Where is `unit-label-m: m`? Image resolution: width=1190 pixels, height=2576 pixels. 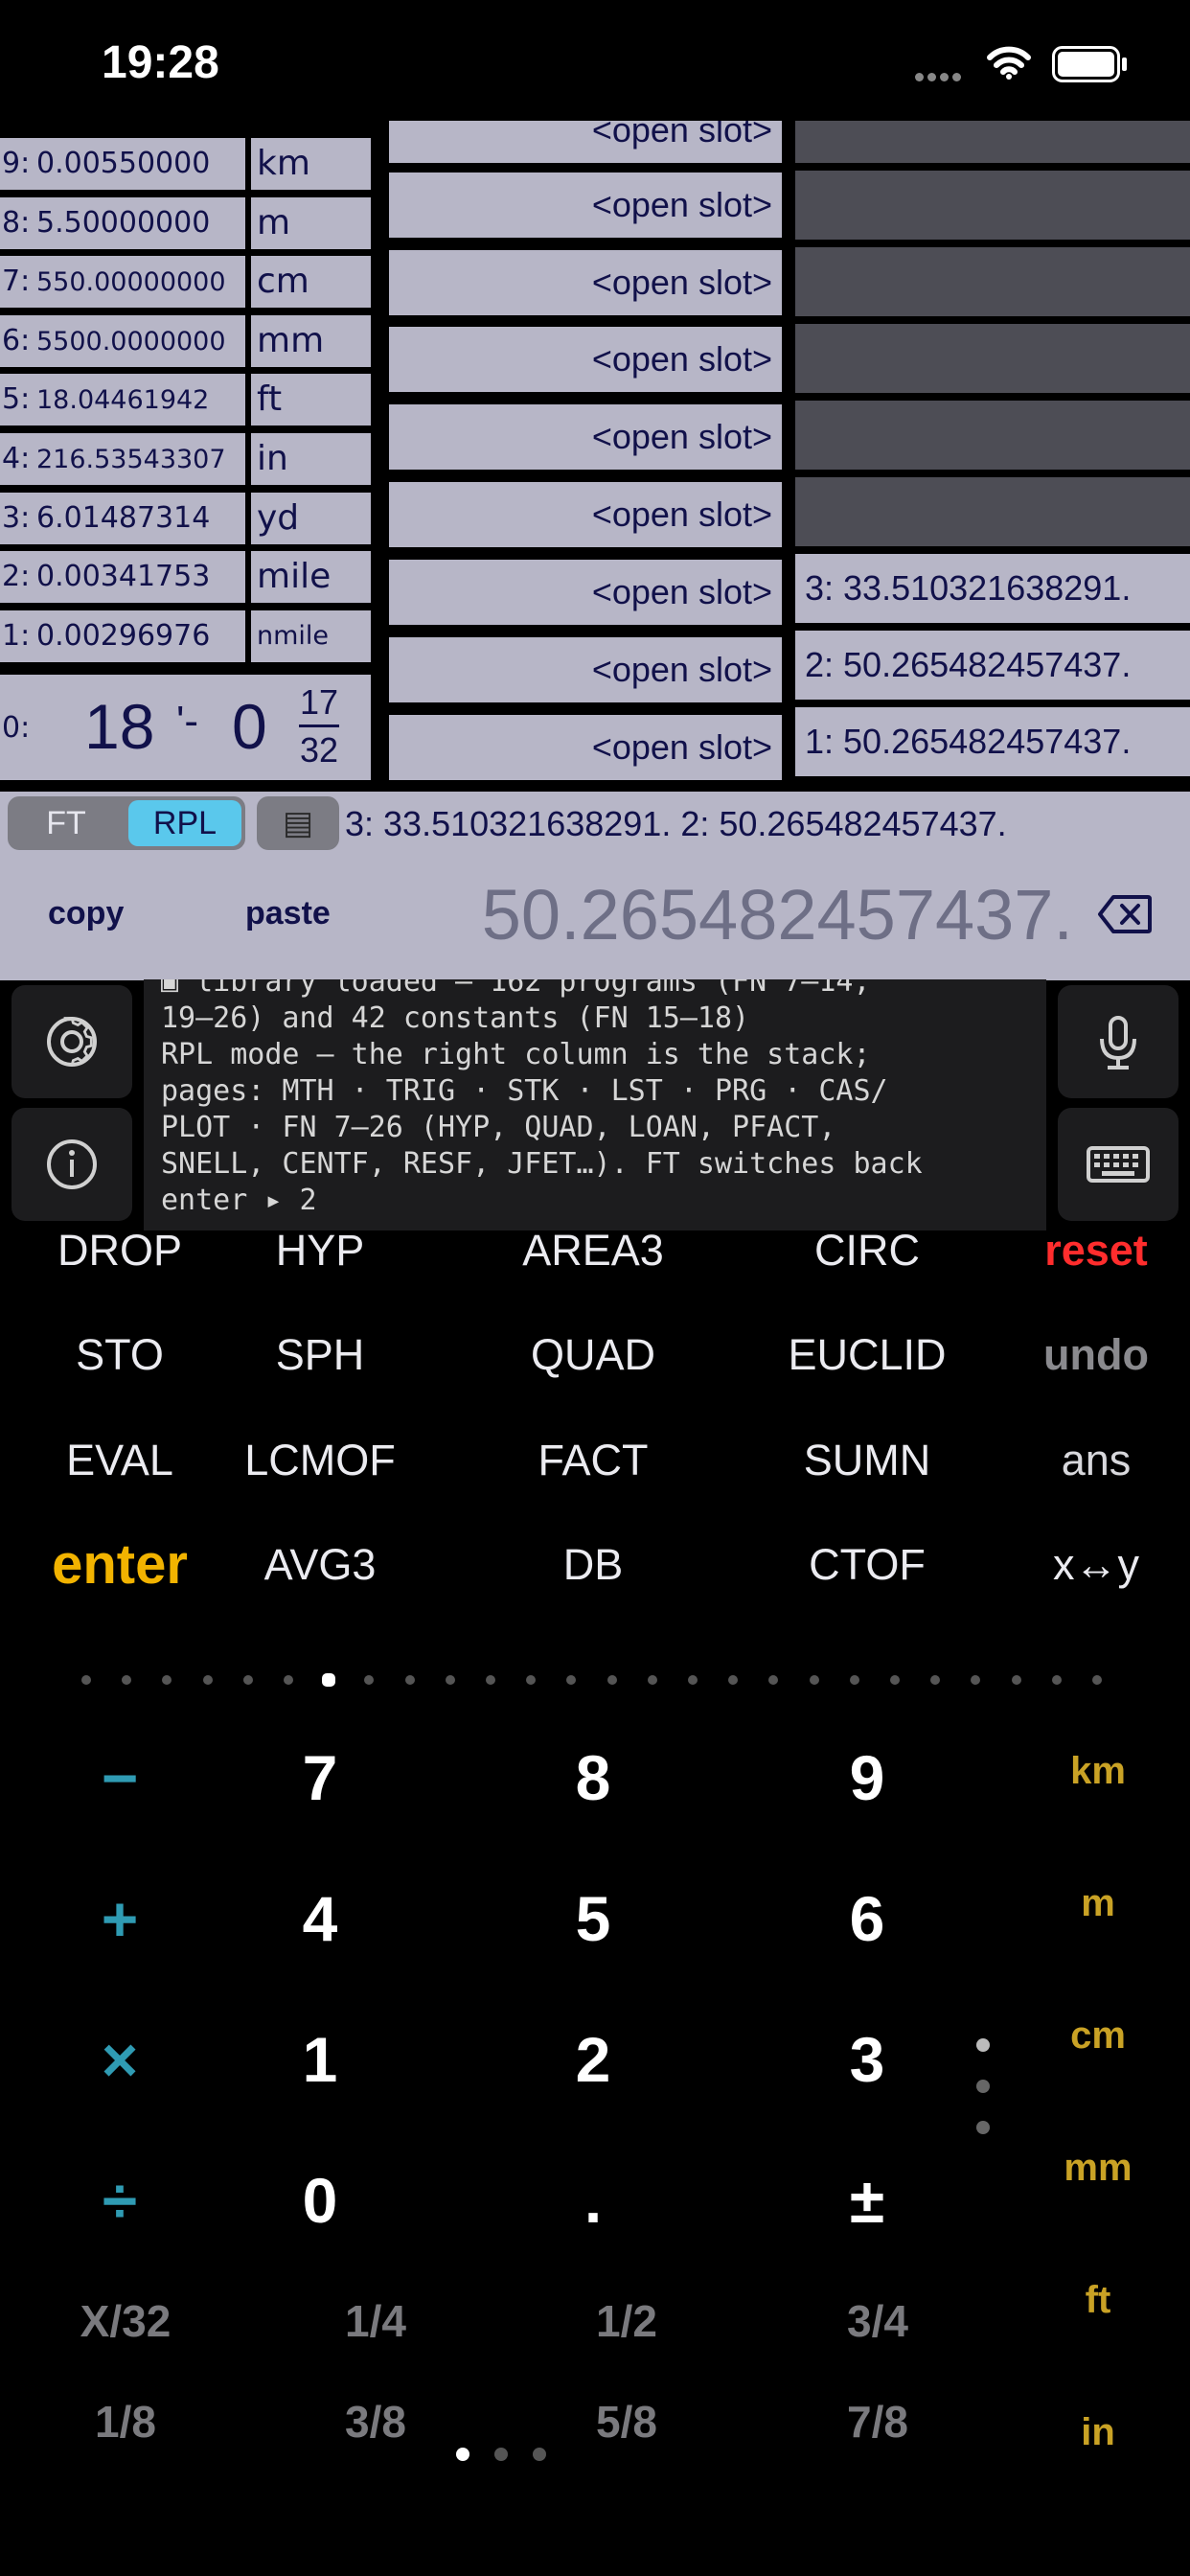
unit-label-m: m is located at coordinates (311, 223).